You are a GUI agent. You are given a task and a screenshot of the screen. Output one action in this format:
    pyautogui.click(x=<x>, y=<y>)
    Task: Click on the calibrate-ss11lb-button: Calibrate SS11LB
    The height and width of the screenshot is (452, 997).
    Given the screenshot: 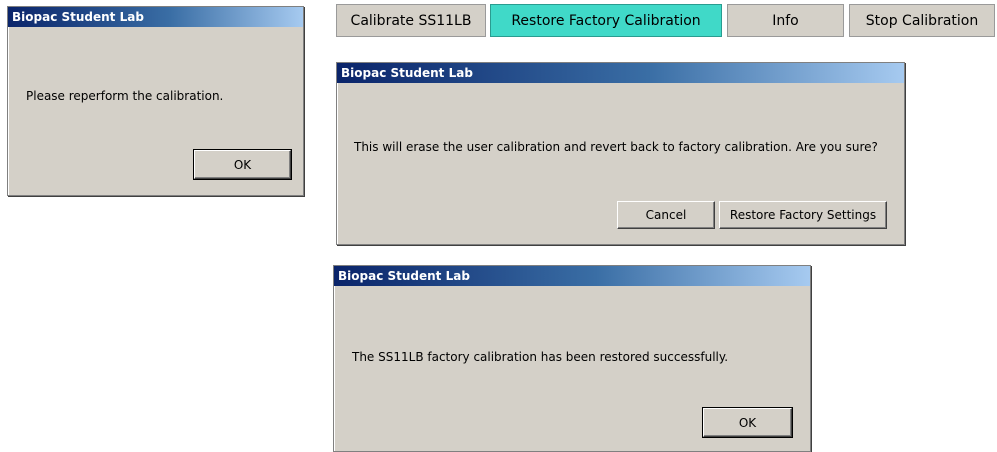 What is the action you would take?
    pyautogui.click(x=411, y=20)
    